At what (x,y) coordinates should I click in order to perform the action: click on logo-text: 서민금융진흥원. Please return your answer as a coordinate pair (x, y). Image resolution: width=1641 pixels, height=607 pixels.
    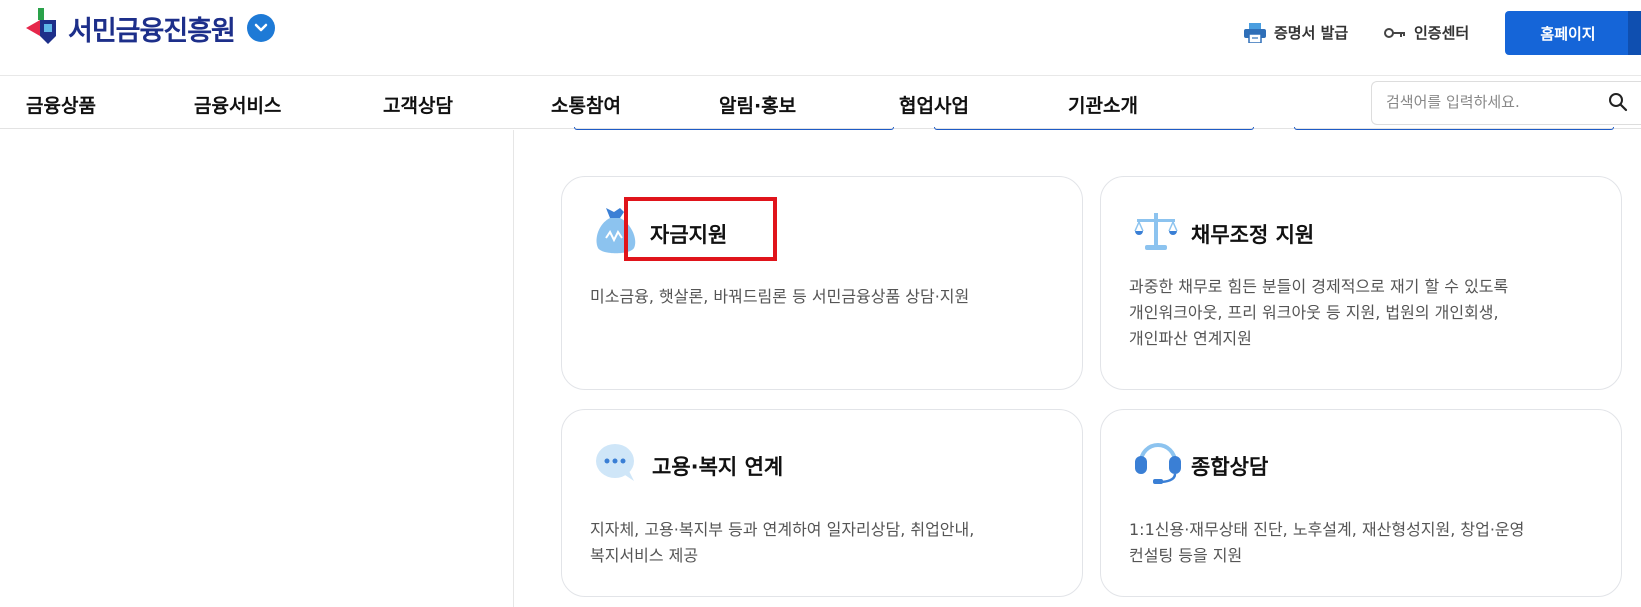
    Looking at the image, I should click on (152, 31).